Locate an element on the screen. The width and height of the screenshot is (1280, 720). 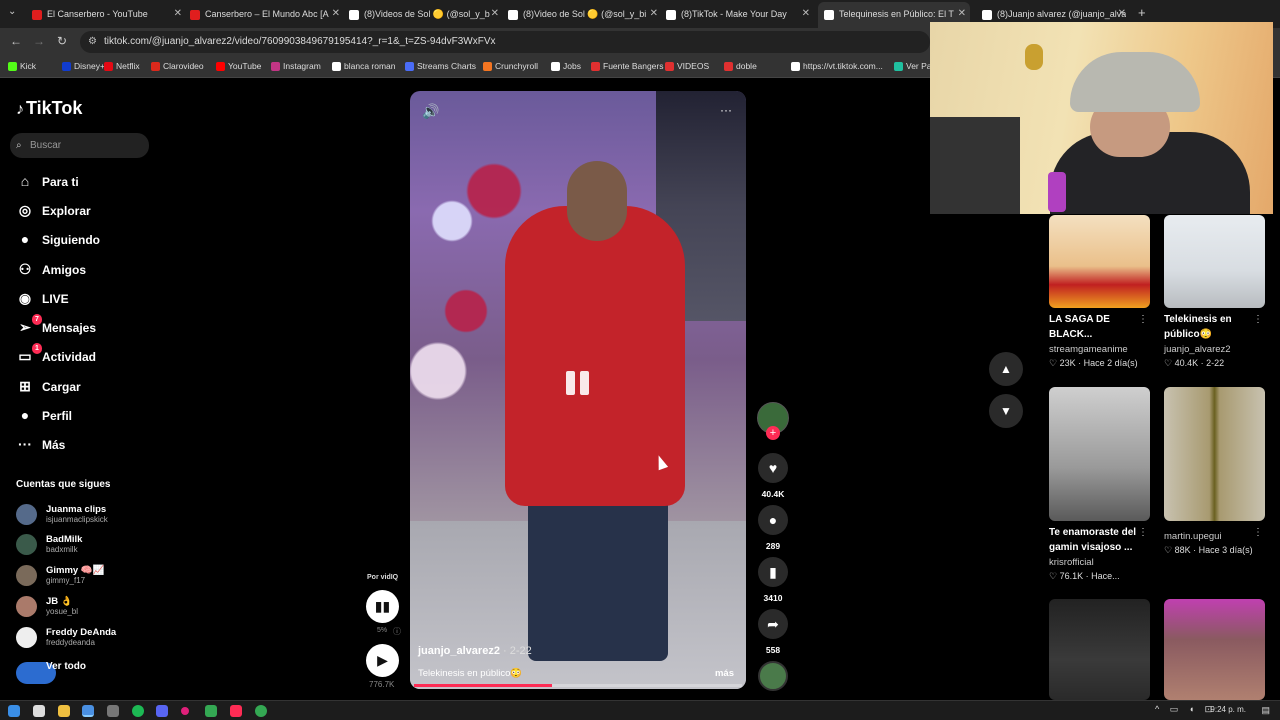
play-button: ▶ is located at coordinates (382, 660).